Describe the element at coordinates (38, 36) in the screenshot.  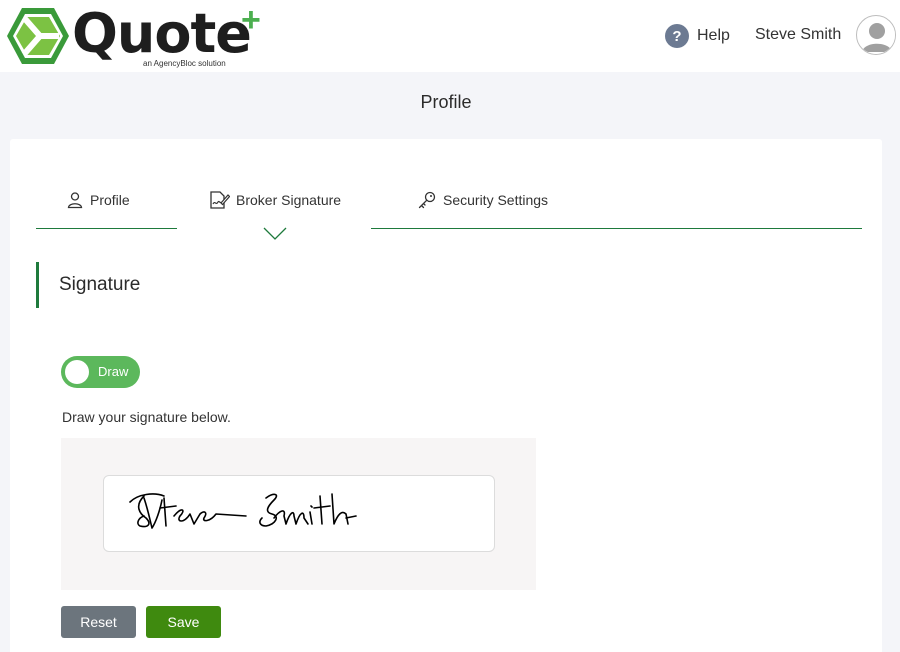
I see `hexagon-logo-icon` at that location.